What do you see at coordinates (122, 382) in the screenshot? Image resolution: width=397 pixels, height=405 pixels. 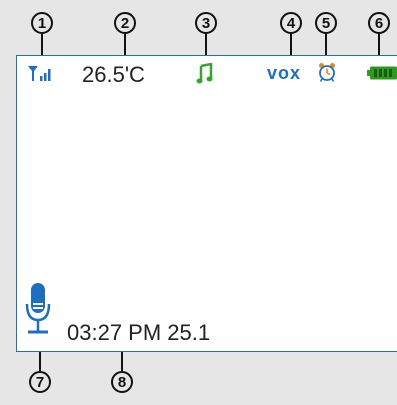 I see `callout-8: 8` at bounding box center [122, 382].